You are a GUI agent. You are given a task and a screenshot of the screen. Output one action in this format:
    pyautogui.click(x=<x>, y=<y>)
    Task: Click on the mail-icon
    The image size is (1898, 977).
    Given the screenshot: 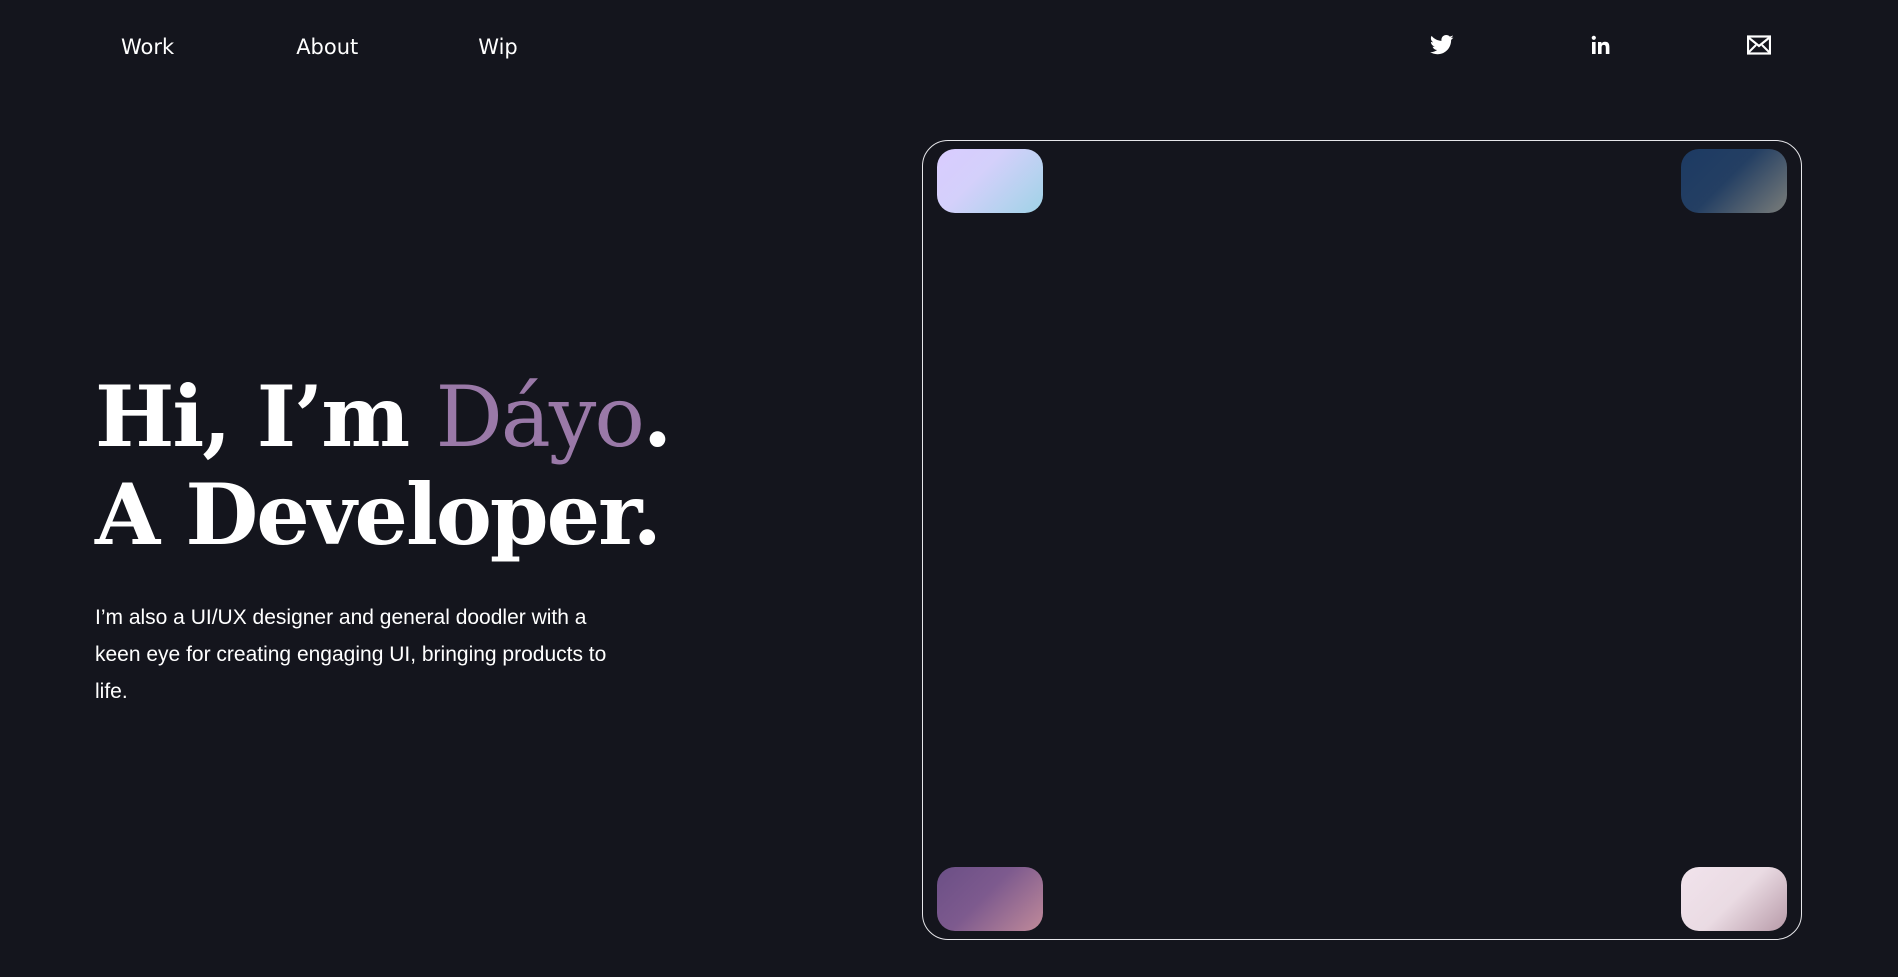 What is the action you would take?
    pyautogui.click(x=1759, y=45)
    